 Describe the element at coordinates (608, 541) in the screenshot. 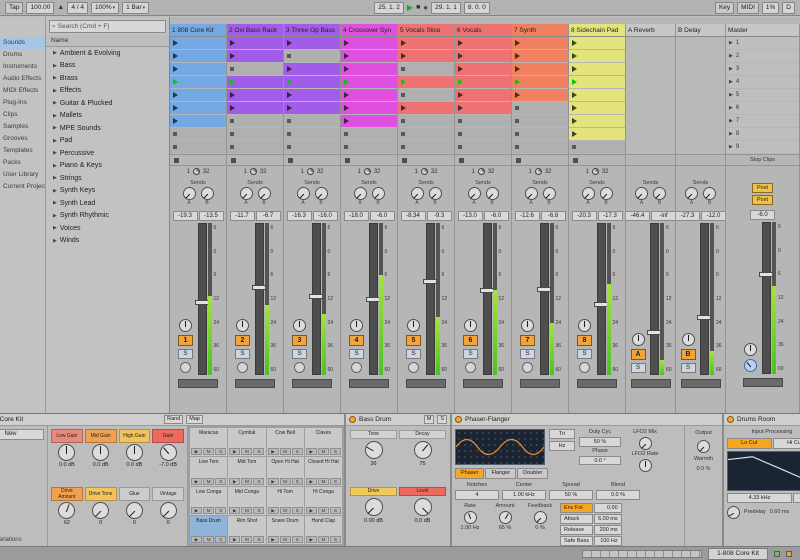

I see `safe-bass-value: 100 Hz` at that location.